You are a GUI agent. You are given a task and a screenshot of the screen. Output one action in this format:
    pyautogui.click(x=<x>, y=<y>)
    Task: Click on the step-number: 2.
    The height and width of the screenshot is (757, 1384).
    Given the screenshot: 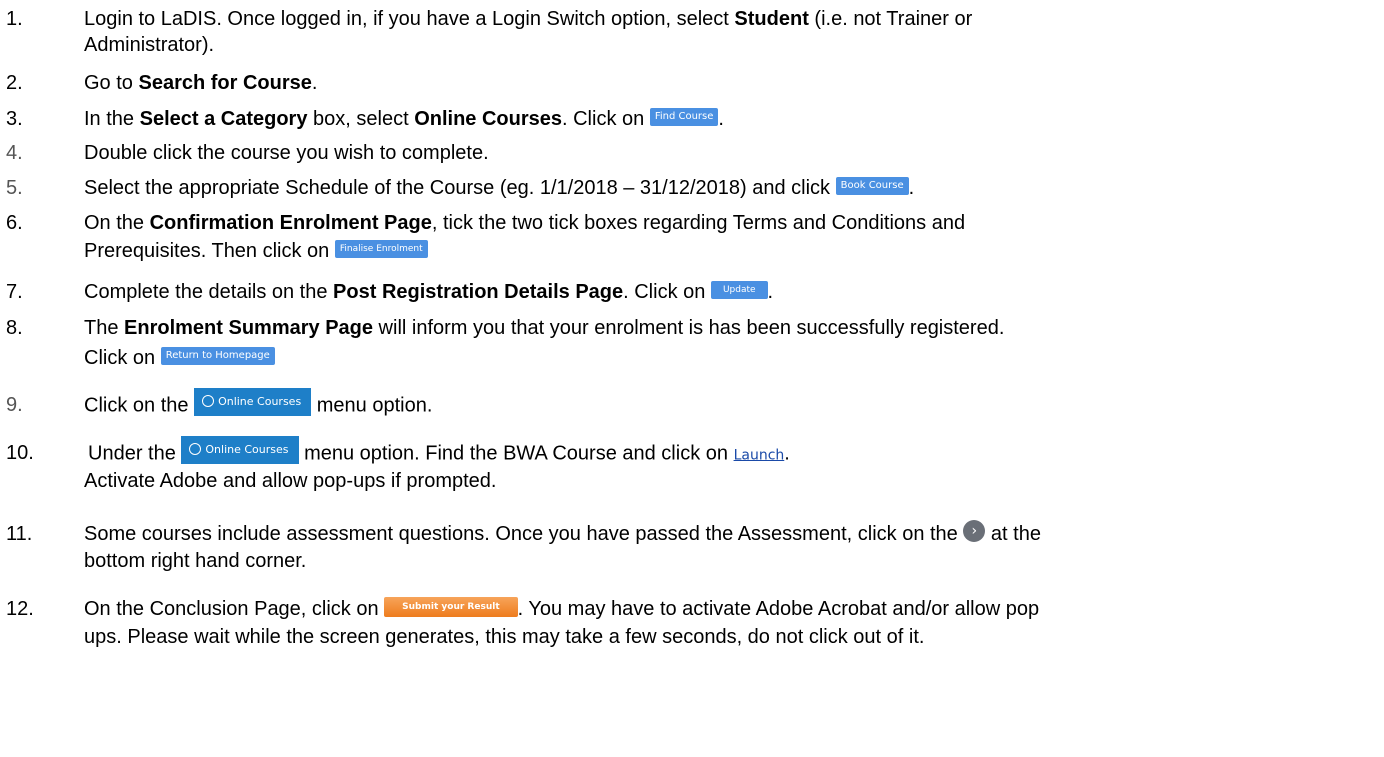 What is the action you would take?
    pyautogui.click(x=14, y=83)
    